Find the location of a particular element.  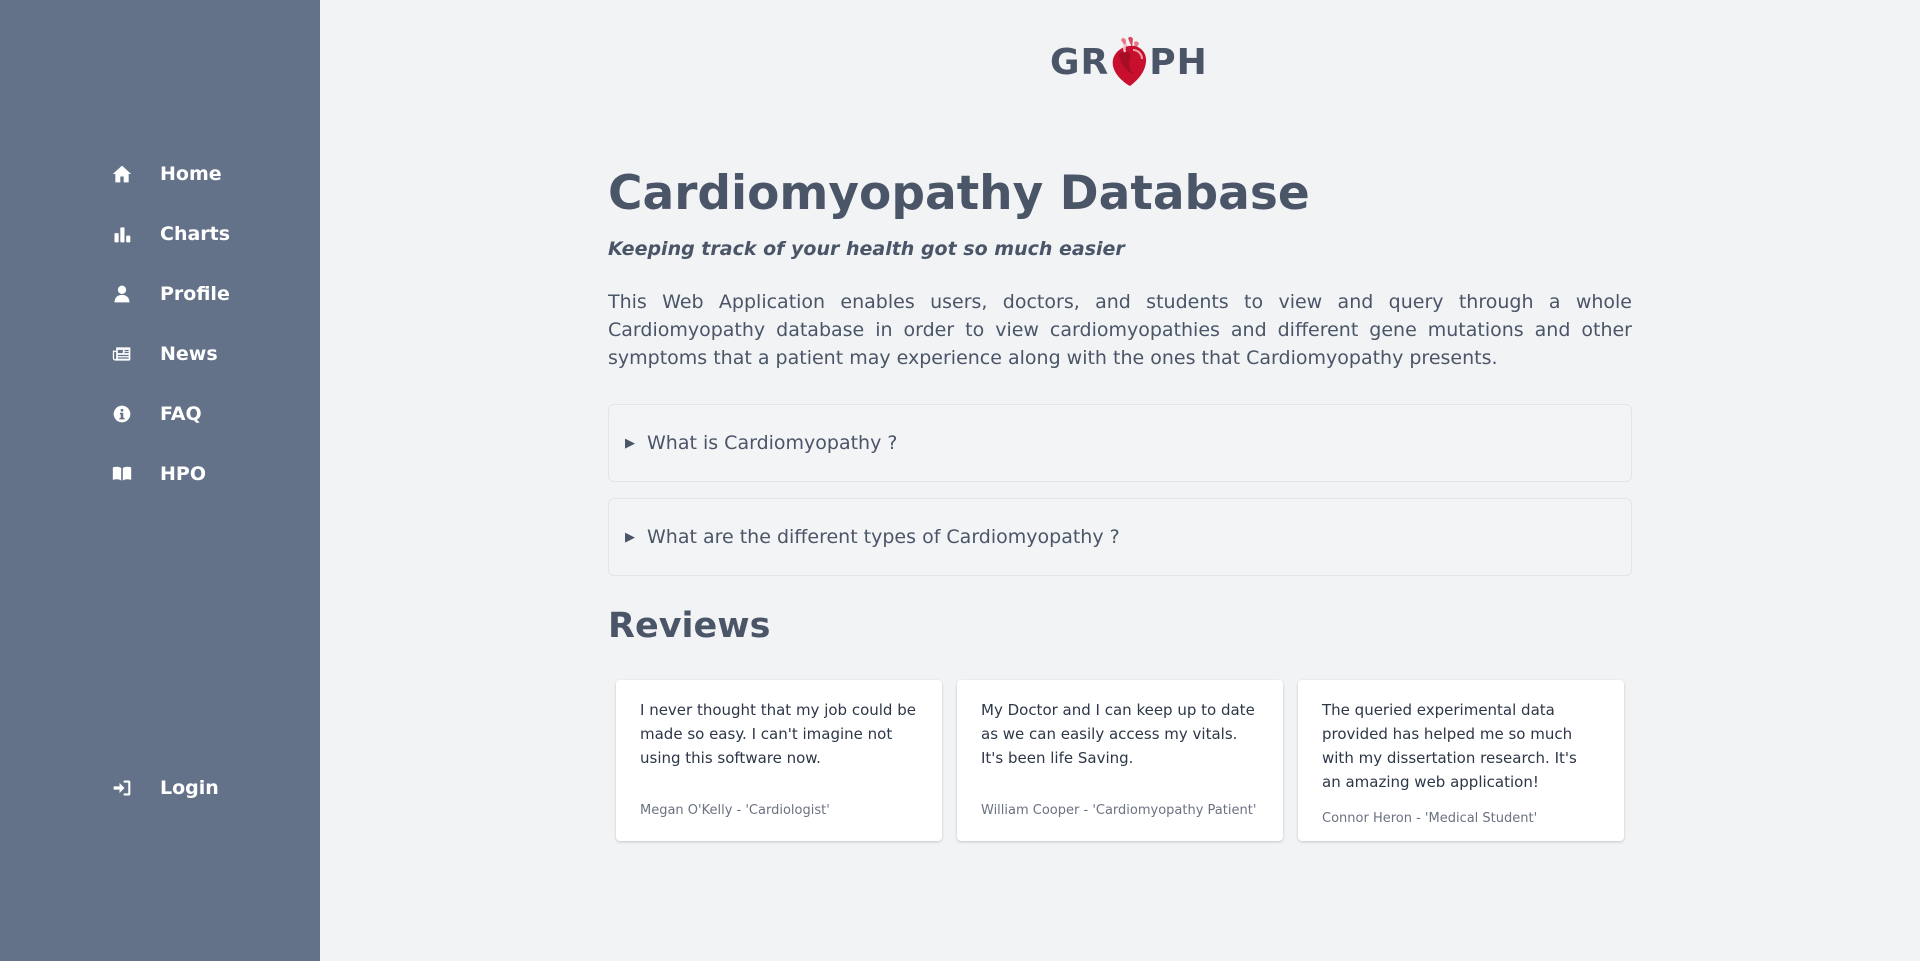

sidebar-item-profile: Profile is located at coordinates (208, 294).